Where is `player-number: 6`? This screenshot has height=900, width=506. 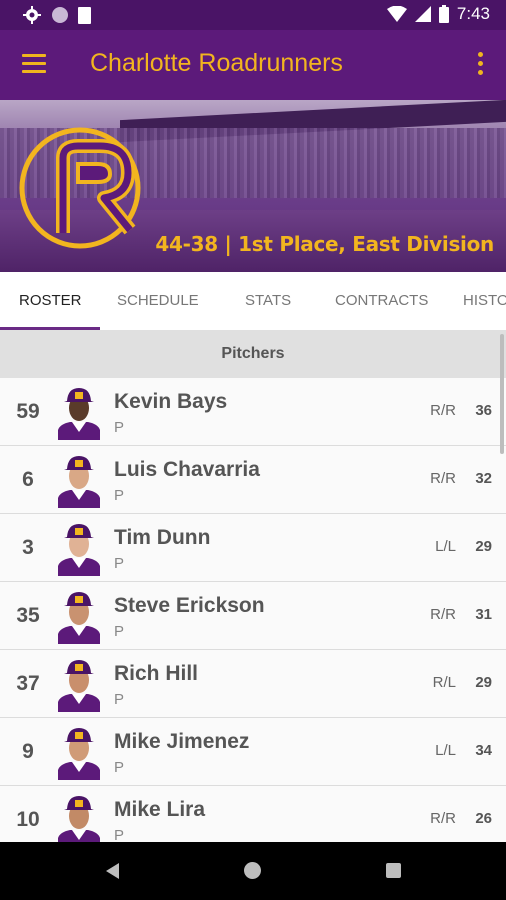
player-number: 6 is located at coordinates (28, 479).